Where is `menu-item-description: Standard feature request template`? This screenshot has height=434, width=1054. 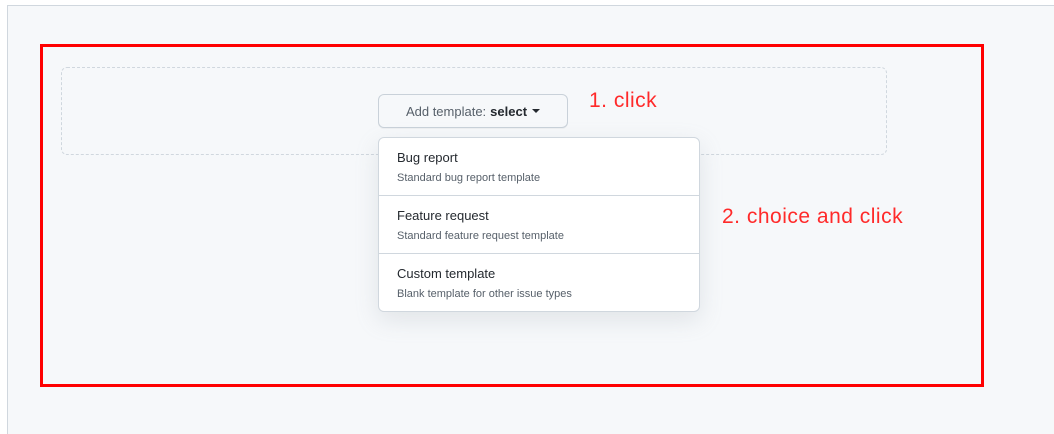 menu-item-description: Standard feature request template is located at coordinates (480, 236).